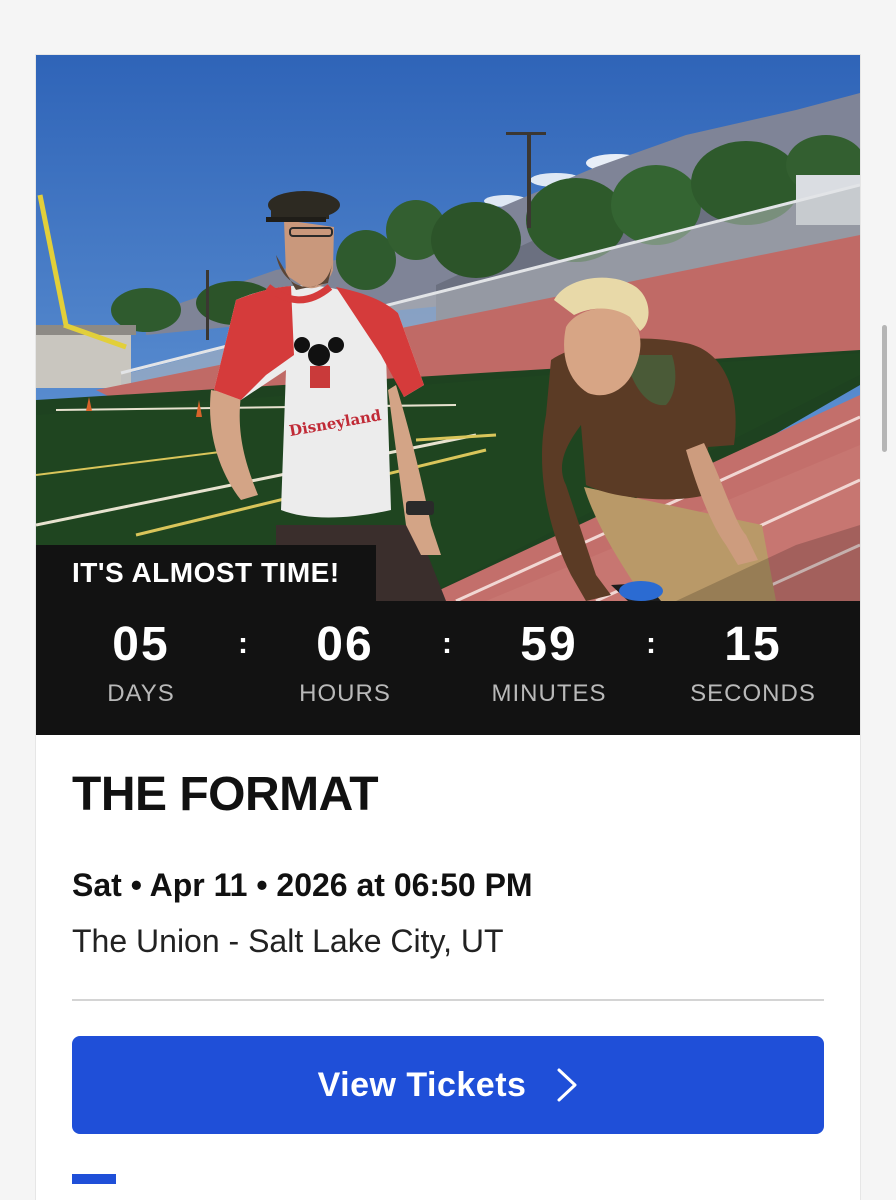 Image resolution: width=896 pixels, height=1200 pixels. What do you see at coordinates (422, 1084) in the screenshot?
I see `view-tickets-label: View Tickets` at bounding box center [422, 1084].